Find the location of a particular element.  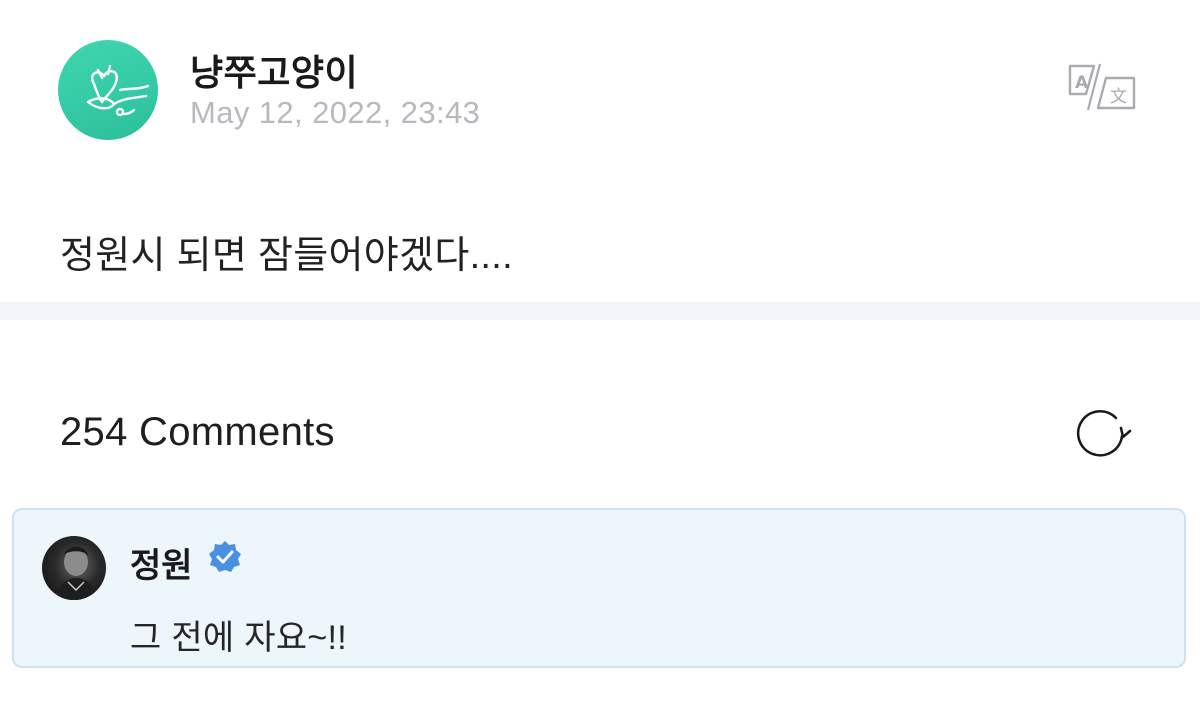

profile-photo-icon is located at coordinates (76, 573).